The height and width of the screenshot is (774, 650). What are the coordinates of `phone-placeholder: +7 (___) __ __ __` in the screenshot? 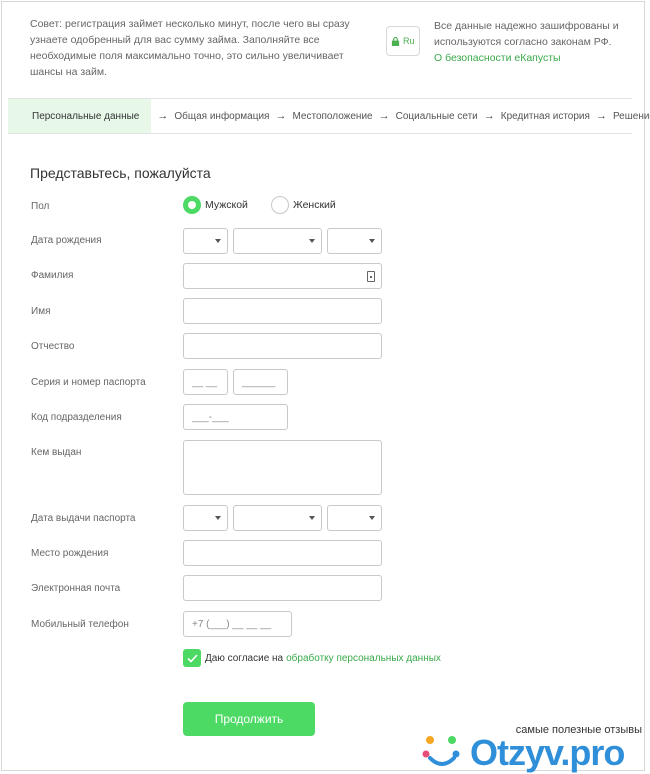 It's located at (232, 624).